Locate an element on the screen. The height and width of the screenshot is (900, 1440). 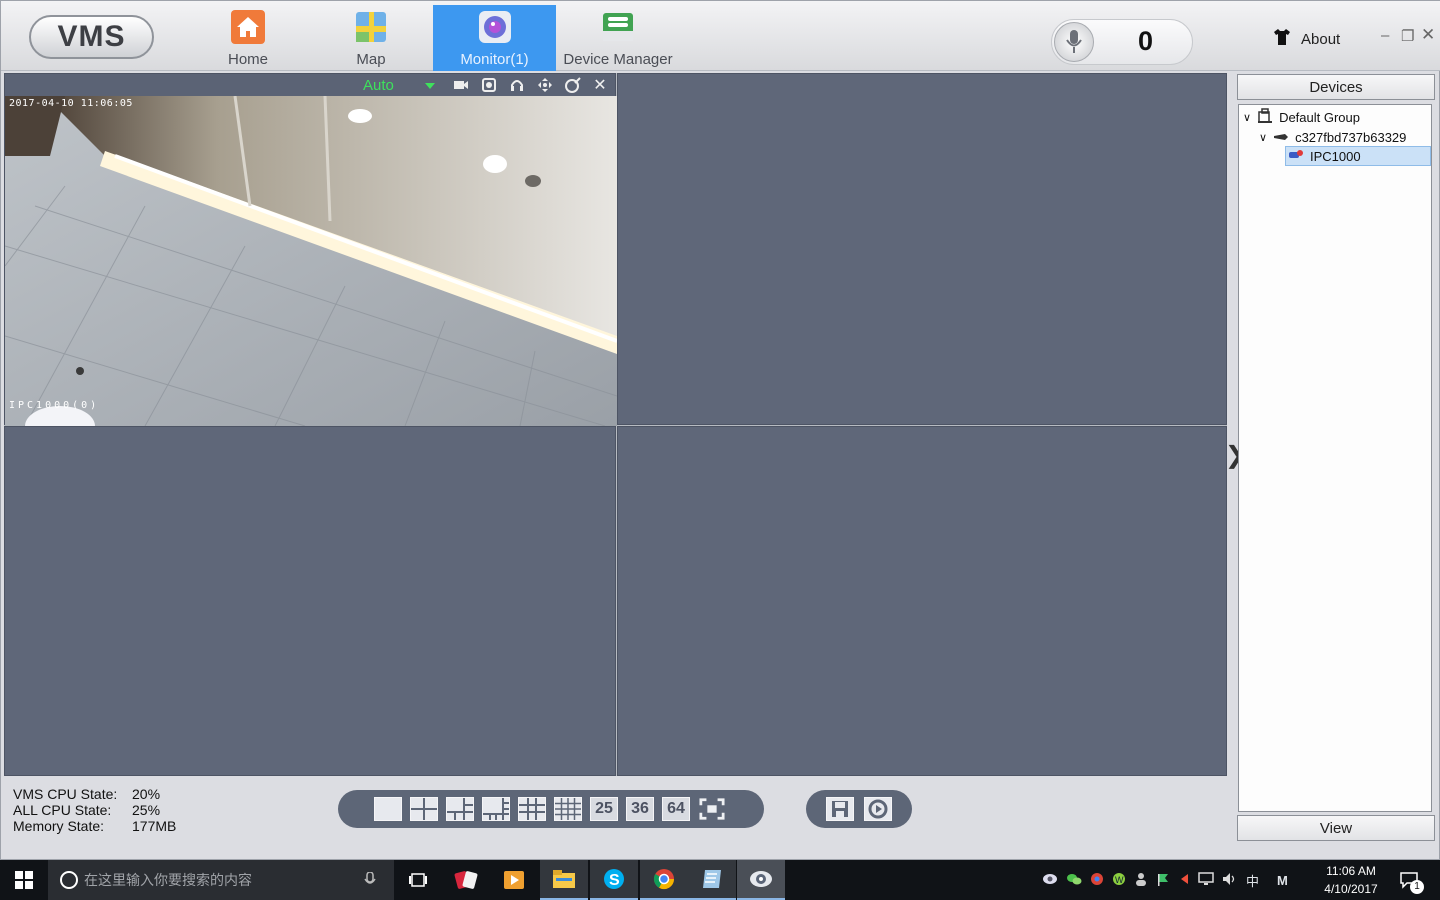
snapshot-icon is located at coordinates (489, 85).